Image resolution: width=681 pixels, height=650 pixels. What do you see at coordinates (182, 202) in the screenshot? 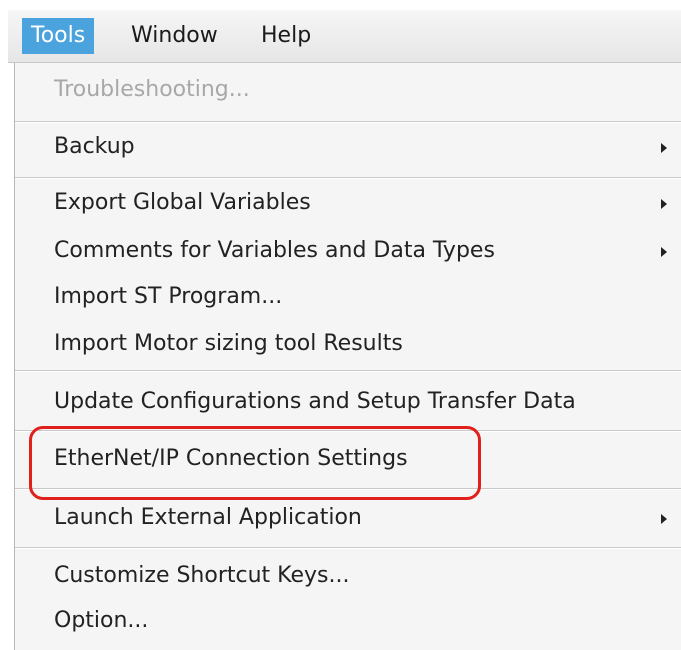
I see `menu-item-label: Export Global Variables` at bounding box center [182, 202].